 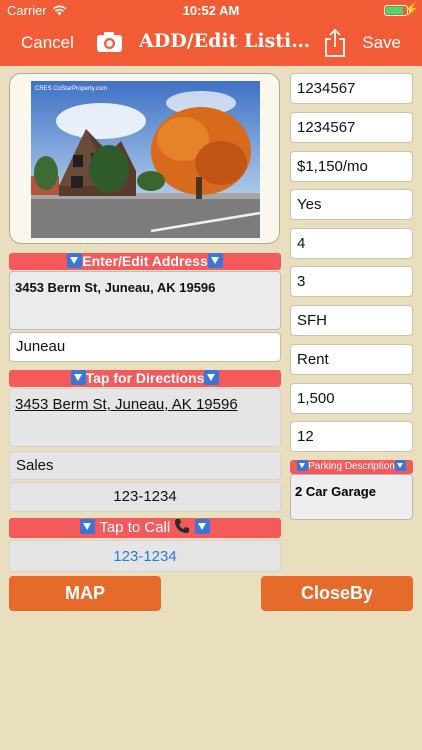 I want to click on square-feet-field: 1,500, so click(x=351, y=398).